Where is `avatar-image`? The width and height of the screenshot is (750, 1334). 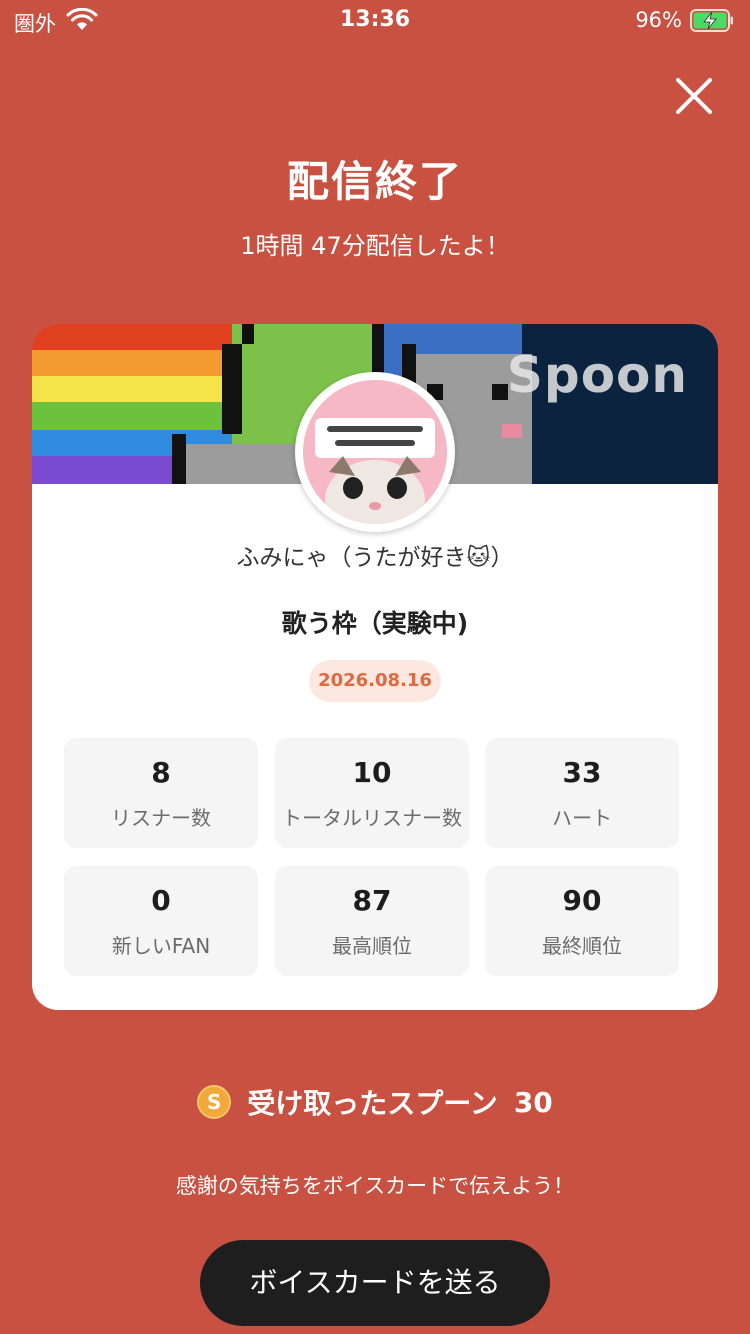 avatar-image is located at coordinates (375, 452).